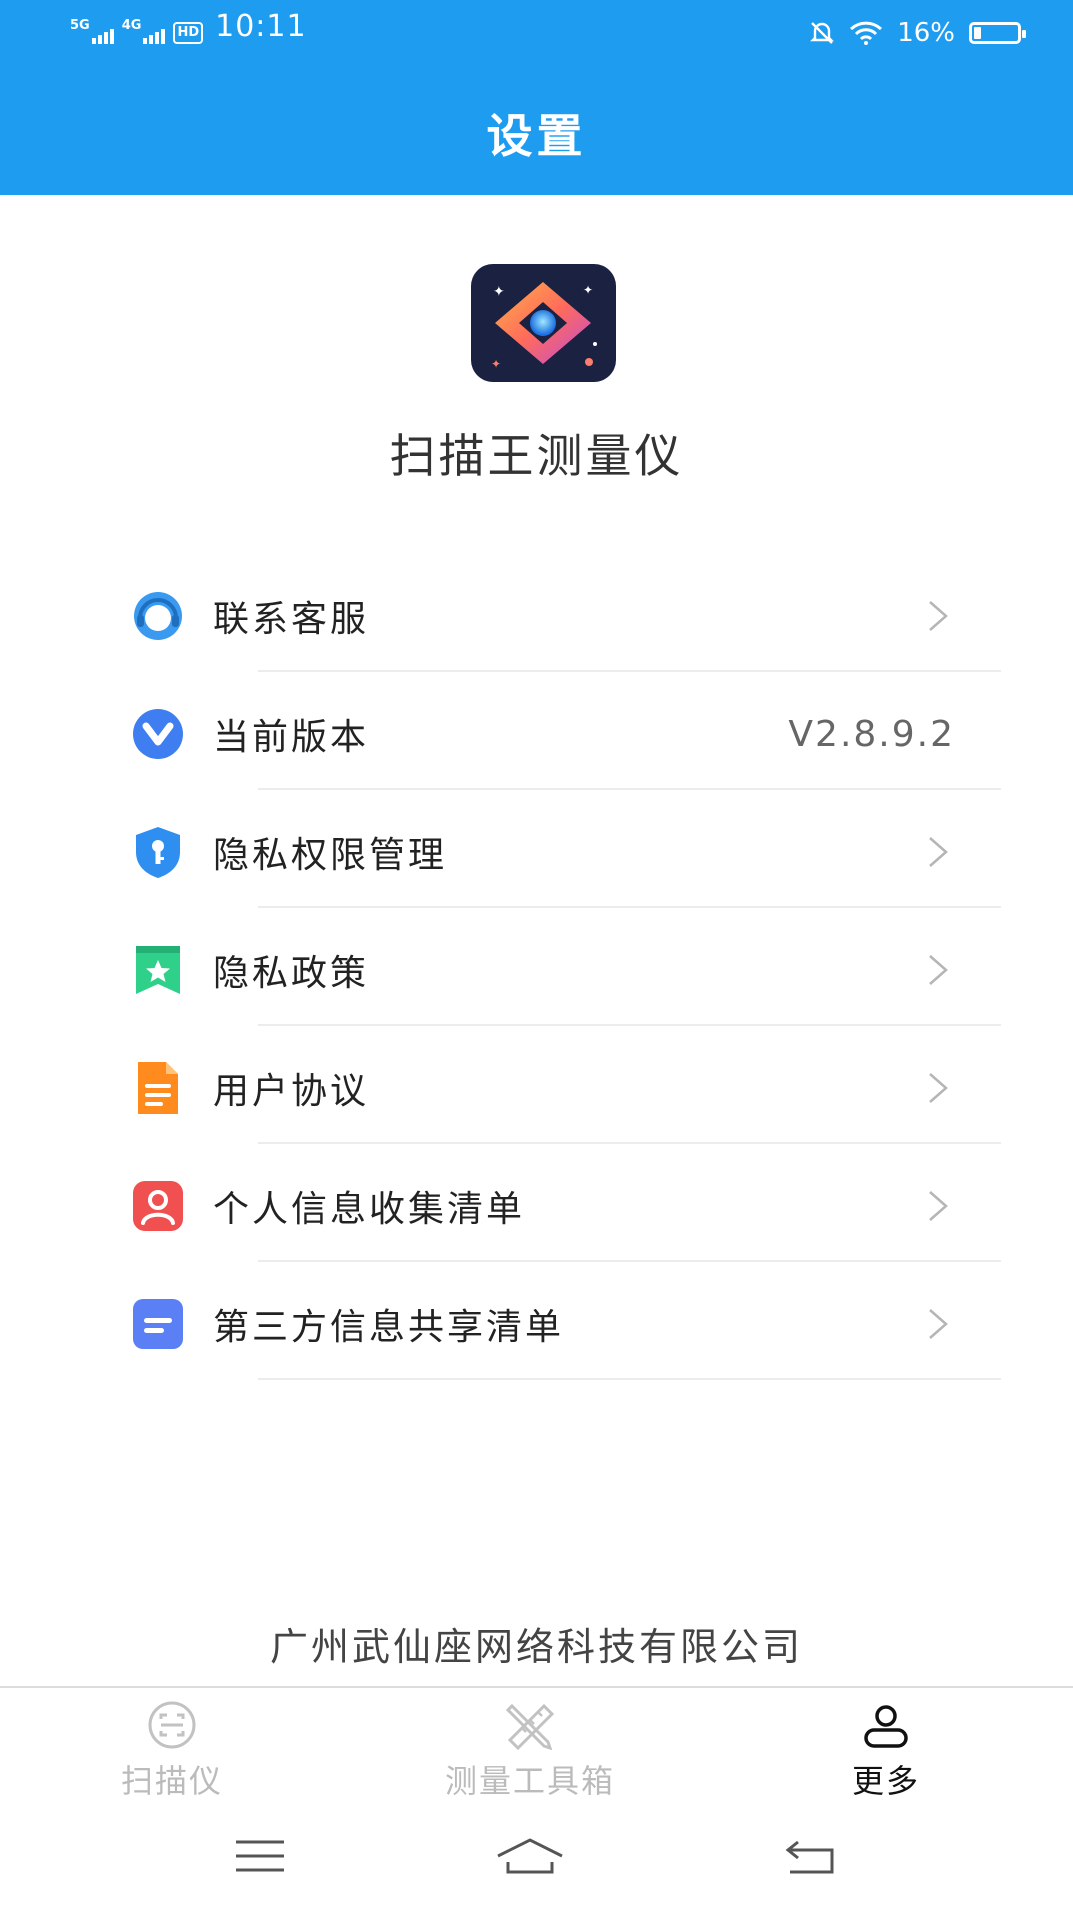 This screenshot has height=1908, width=1073. I want to click on back-icon, so click(810, 1856).